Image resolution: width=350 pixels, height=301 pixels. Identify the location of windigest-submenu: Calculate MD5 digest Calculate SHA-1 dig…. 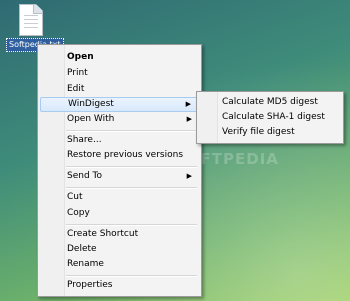
(270, 117).